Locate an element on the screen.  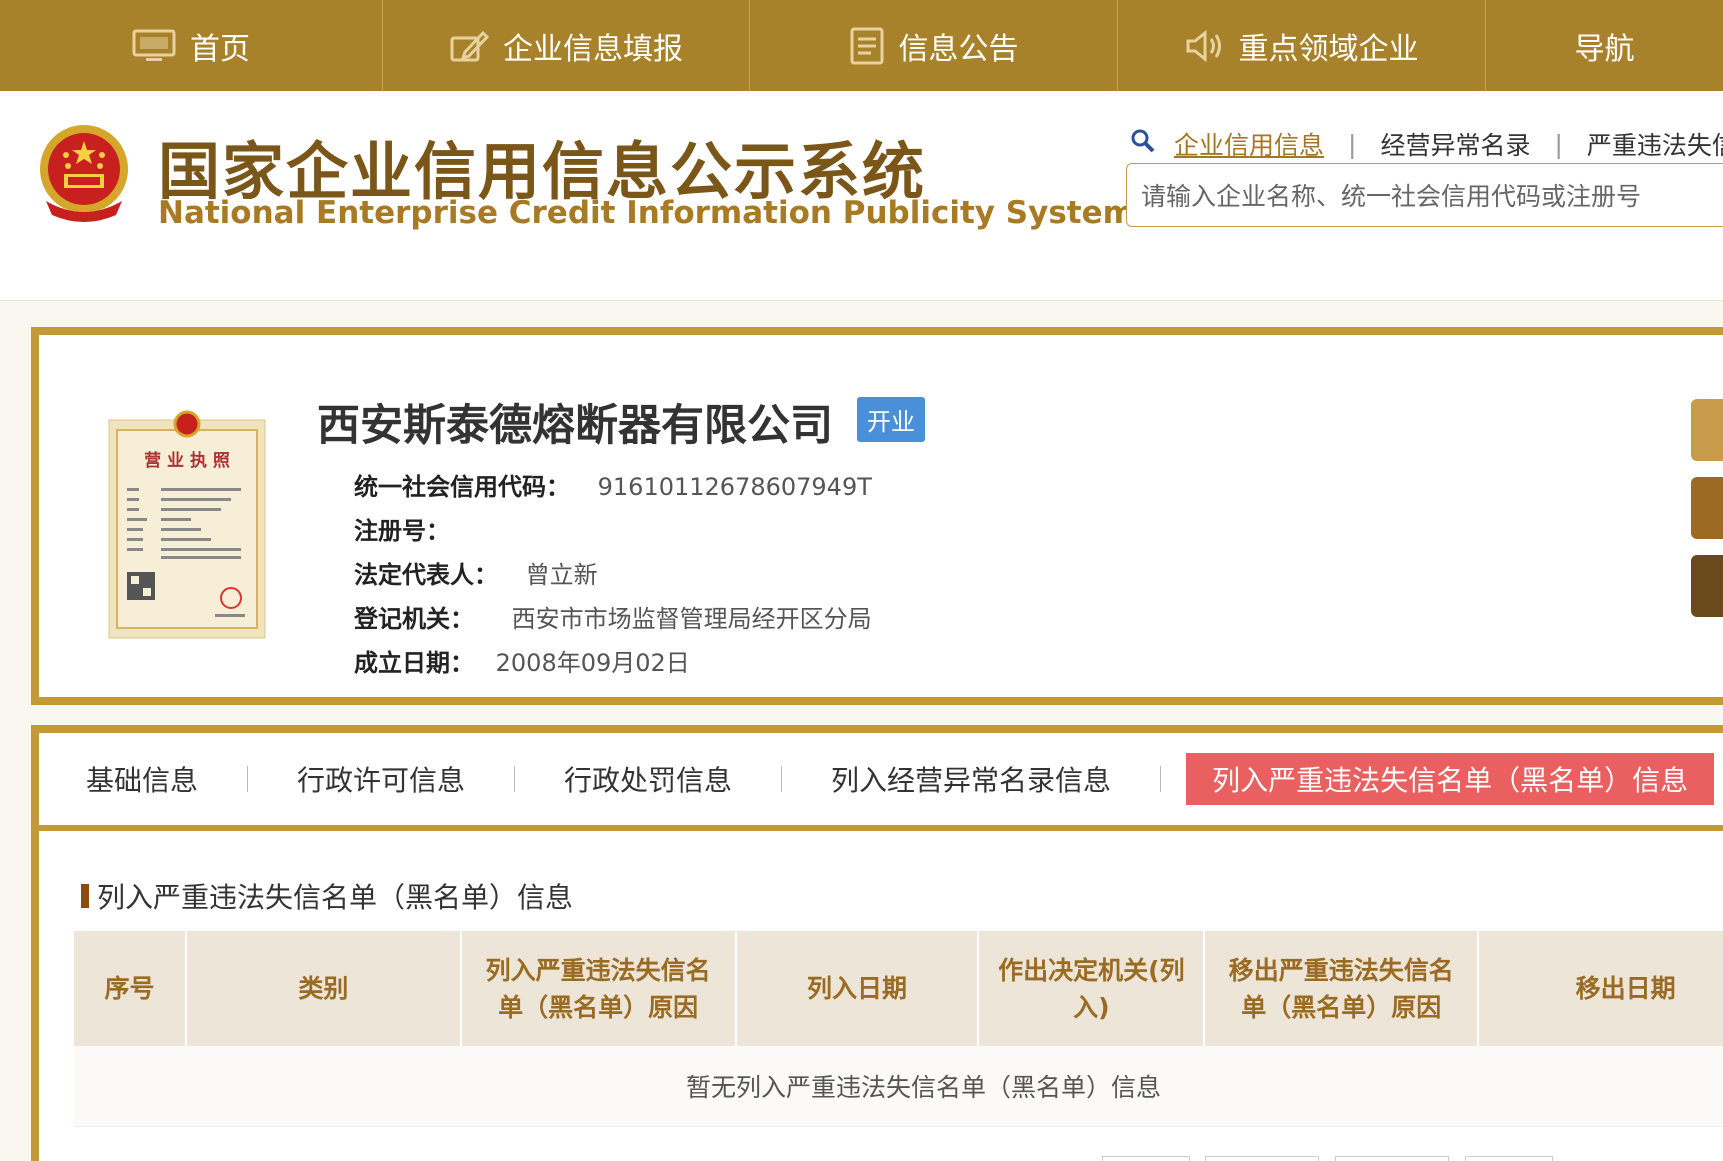
document-icon is located at coordinates (867, 46).